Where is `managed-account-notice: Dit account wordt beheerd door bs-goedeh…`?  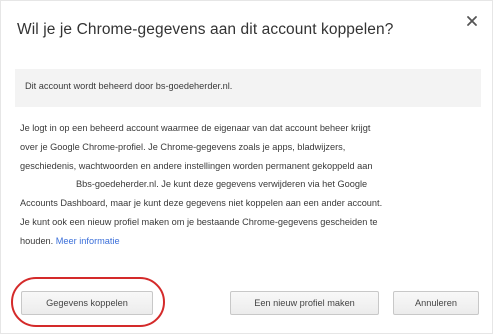
managed-account-notice: Dit account wordt beheerd door bs-goedeh… is located at coordinates (248, 88).